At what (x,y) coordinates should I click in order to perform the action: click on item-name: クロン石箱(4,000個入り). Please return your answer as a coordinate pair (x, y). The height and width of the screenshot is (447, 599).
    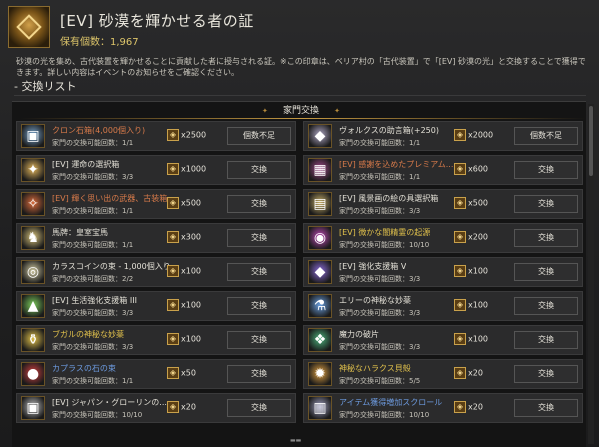
    Looking at the image, I should click on (99, 130).